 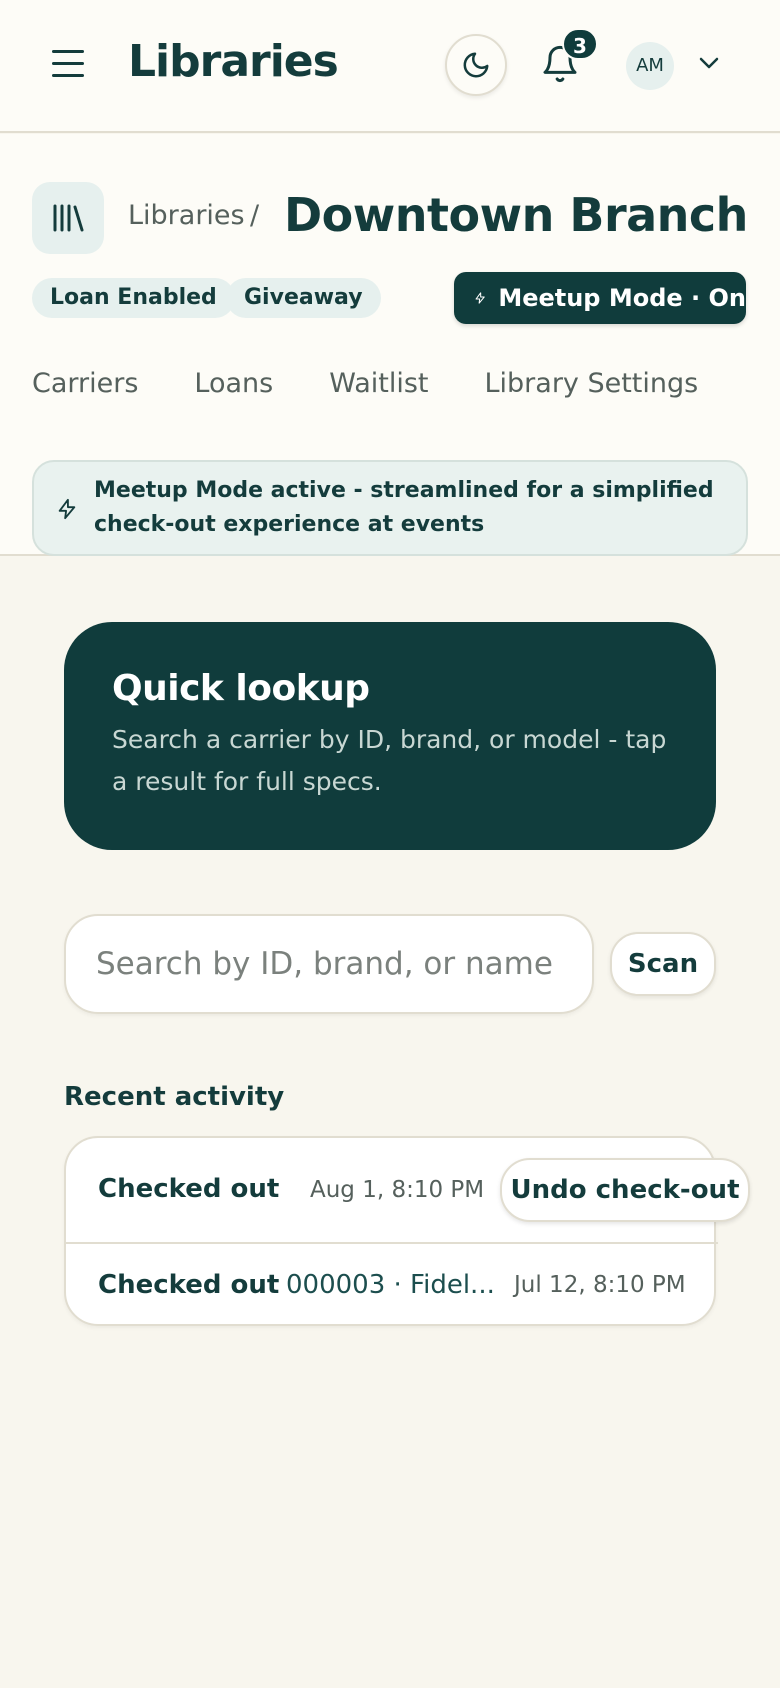 What do you see at coordinates (133, 298) in the screenshot?
I see `loan-enabled-chip: Loan Enabled` at bounding box center [133, 298].